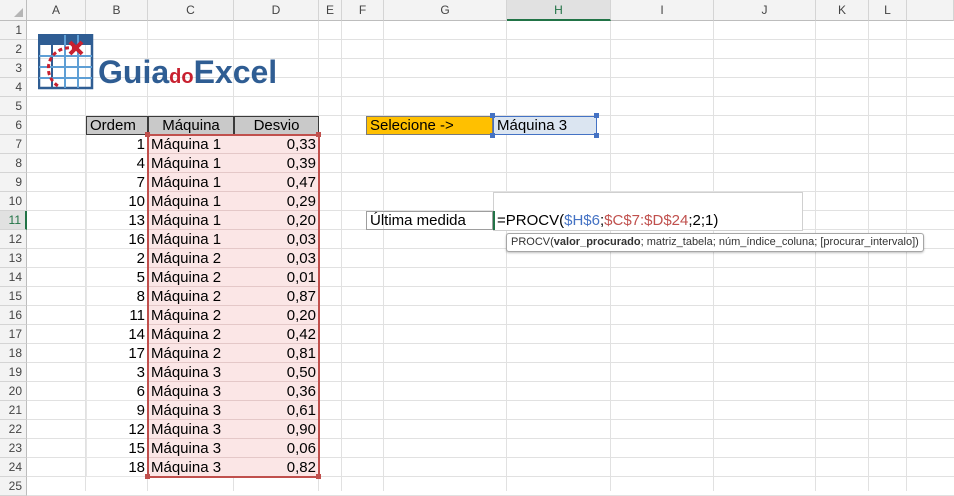 Image resolution: width=954 pixels, height=496 pixels. What do you see at coordinates (13, 125) in the screenshot?
I see `row-header-6: 6` at bounding box center [13, 125].